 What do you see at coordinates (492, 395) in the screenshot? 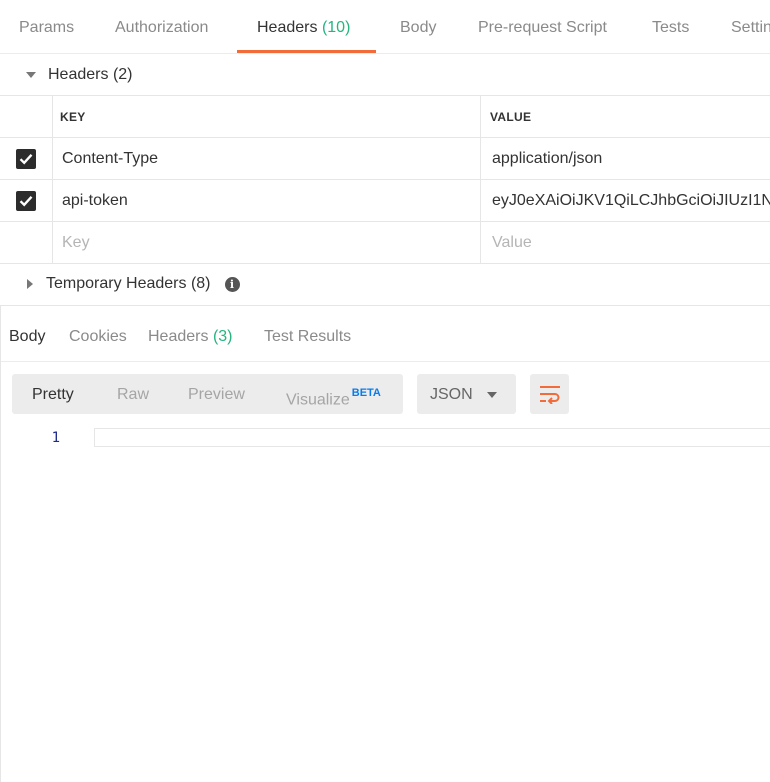
I see `chevron-down-icon` at bounding box center [492, 395].